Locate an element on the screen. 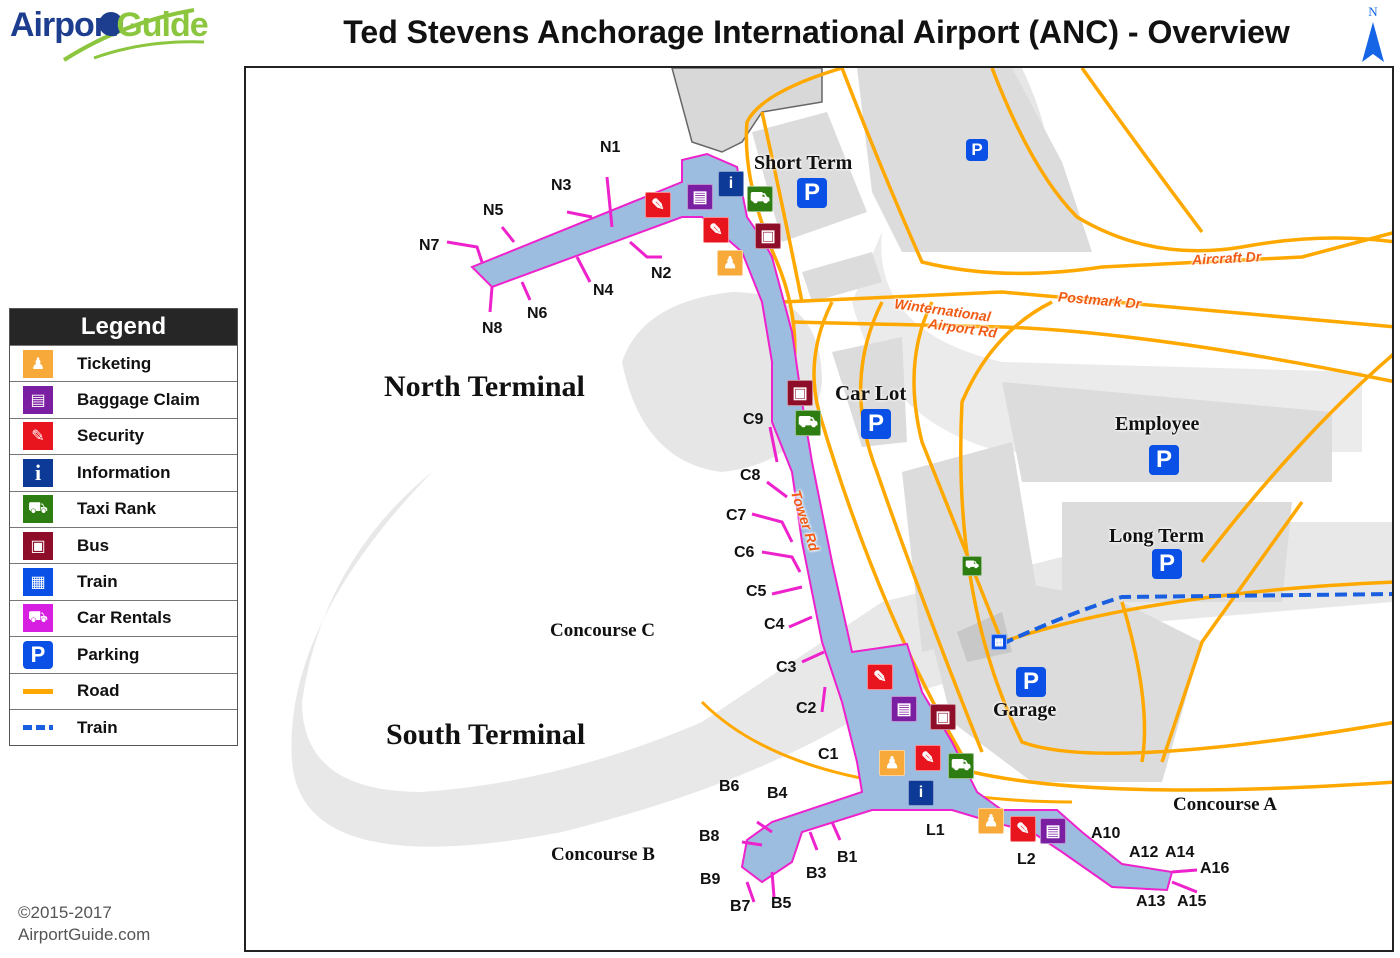 This screenshot has height=958, width=1400. copyright-site: AirportGuide.com is located at coordinates (84, 935).